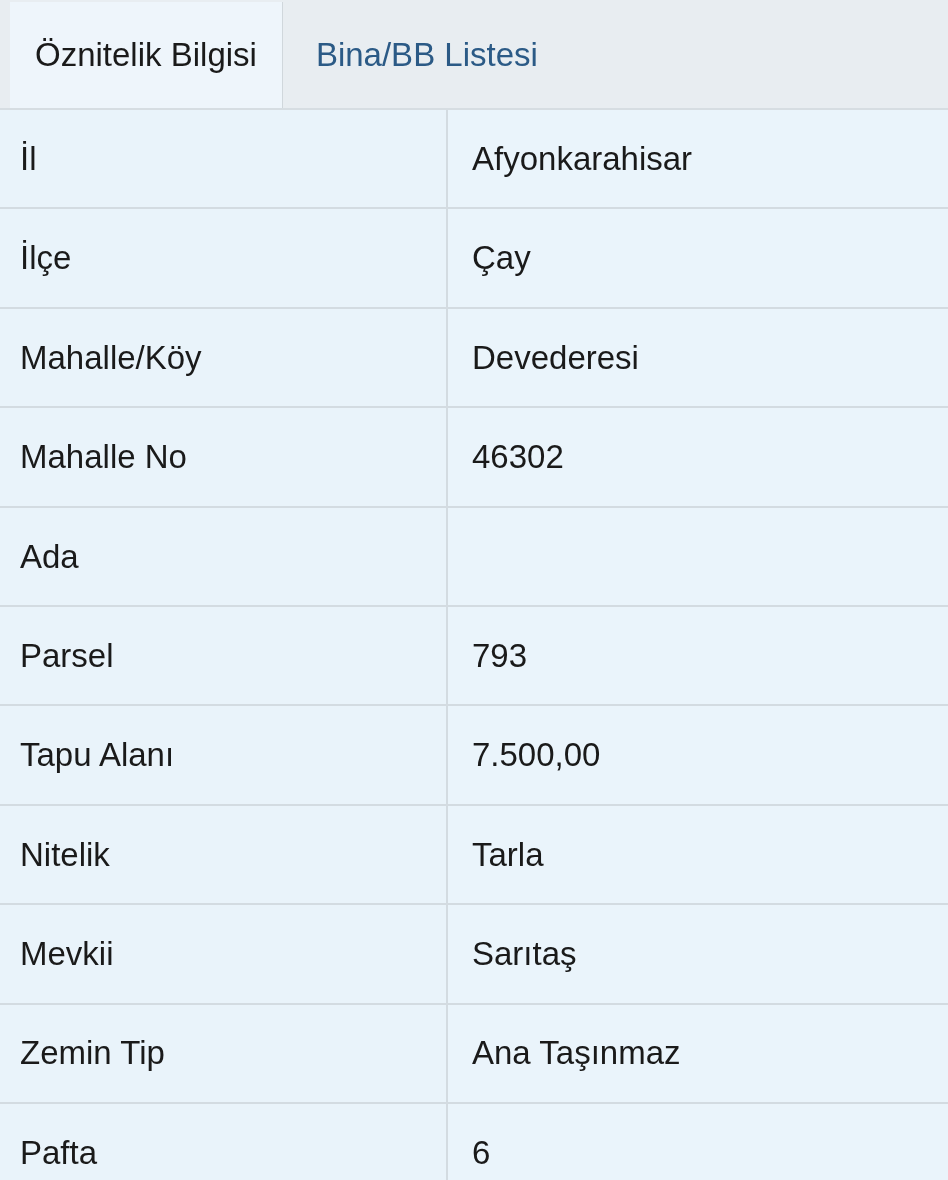 The width and height of the screenshot is (948, 1180). Describe the element at coordinates (698, 357) in the screenshot. I see `value-cell: Devederesi` at that location.